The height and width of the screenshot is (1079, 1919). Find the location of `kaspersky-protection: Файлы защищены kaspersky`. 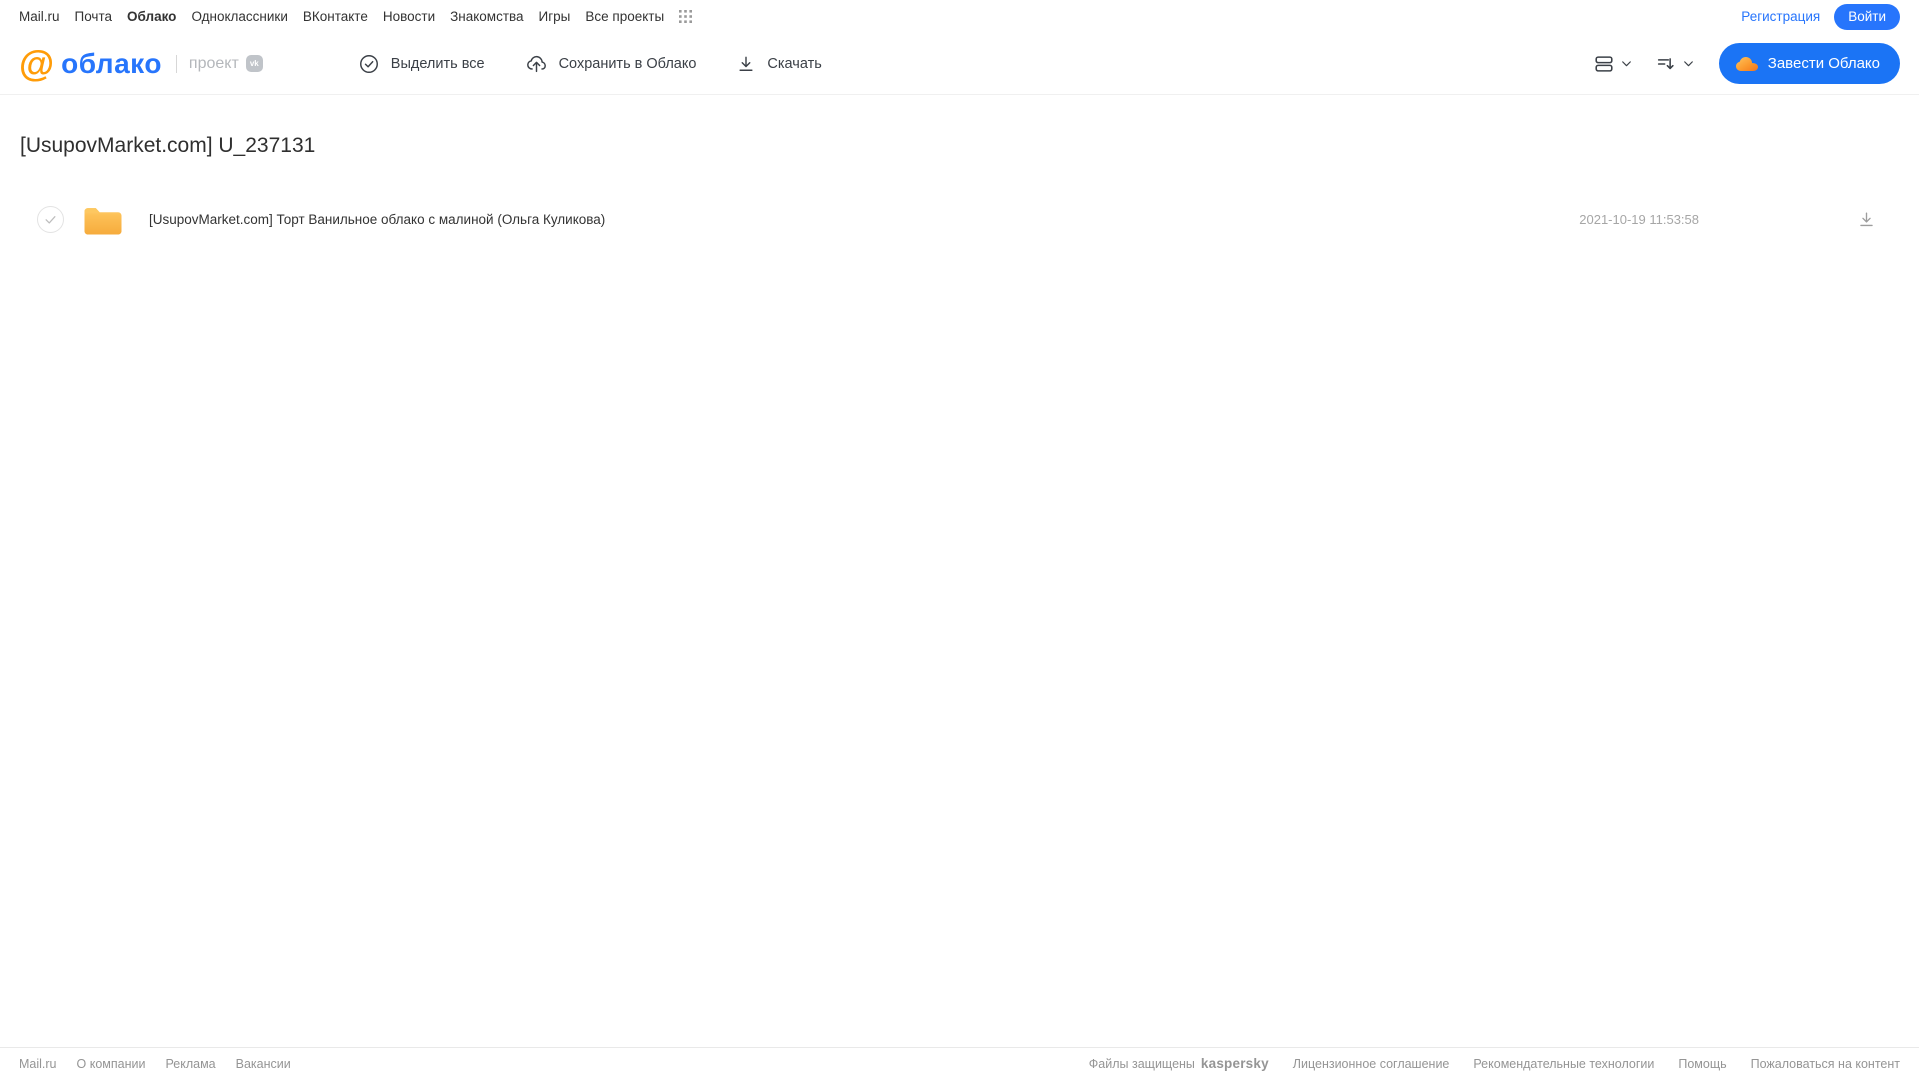

kaspersky-protection: Файлы защищены kaspersky is located at coordinates (1179, 1063).